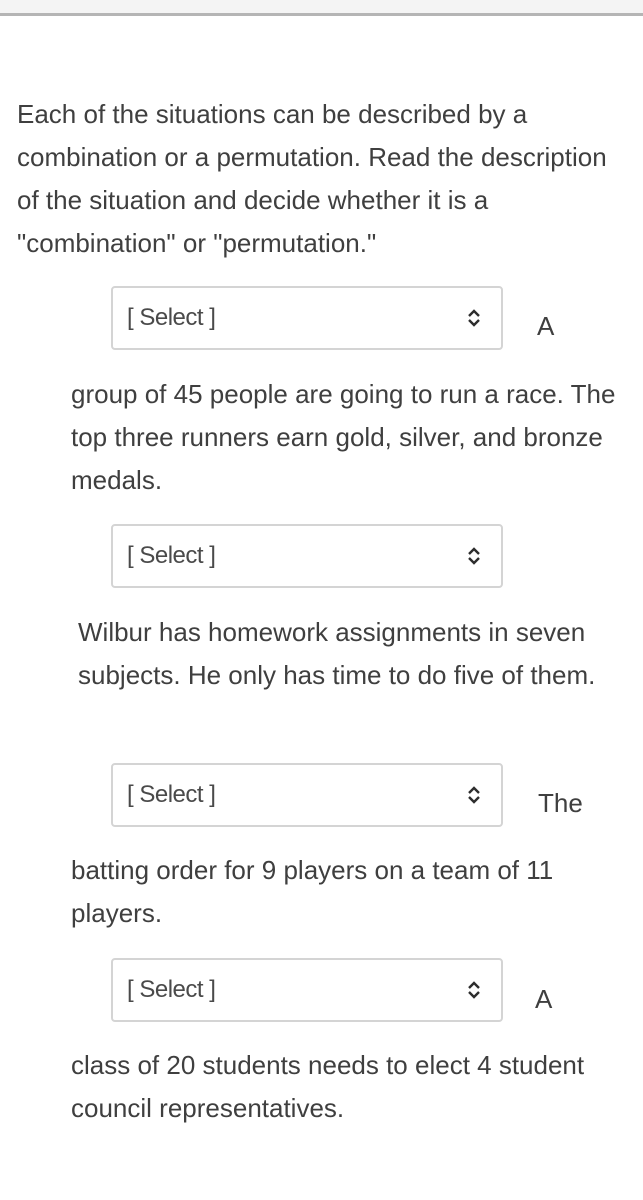 This screenshot has width=643, height=1200. Describe the element at coordinates (307, 990) in the screenshot. I see `answer-select-4: [ Select ]` at that location.